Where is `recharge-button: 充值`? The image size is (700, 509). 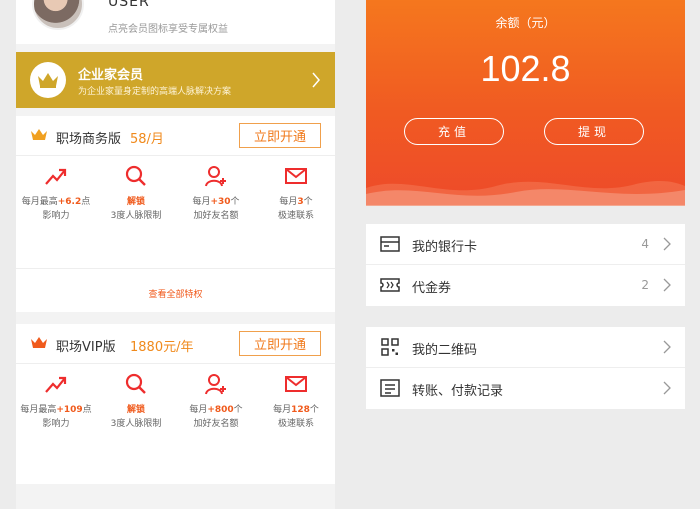 recharge-button: 充值 is located at coordinates (454, 131).